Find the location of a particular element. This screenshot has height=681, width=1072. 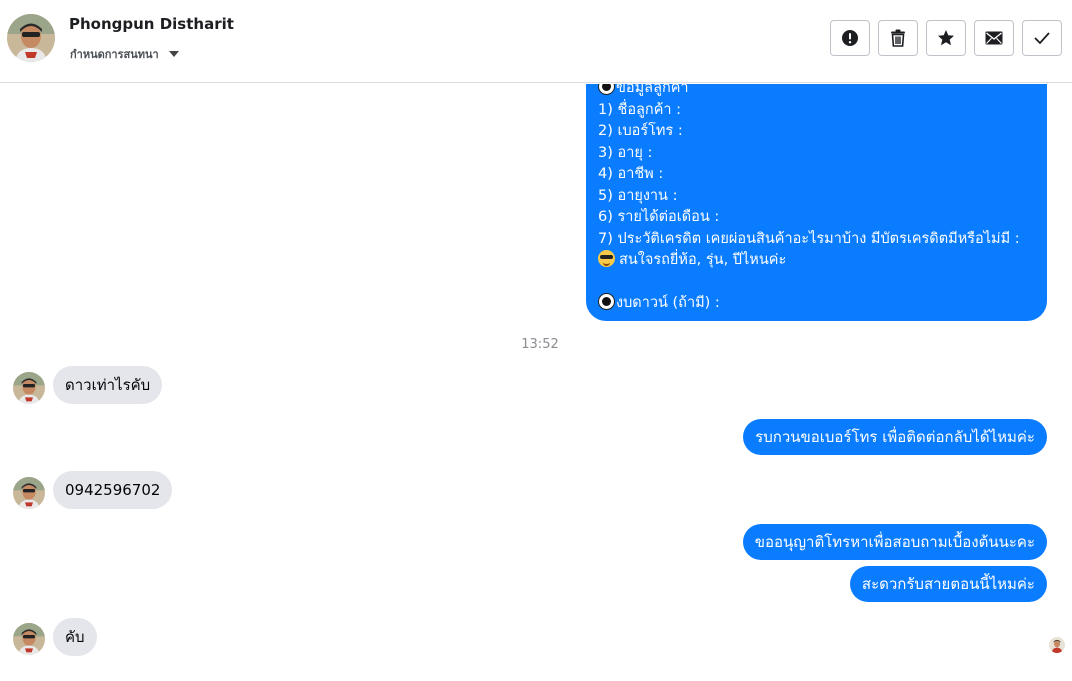

outgoing-message: รบกวนขอเบอร์โทร เพื่อติดต่อกลับได้ไหมค่ะ is located at coordinates (895, 437).